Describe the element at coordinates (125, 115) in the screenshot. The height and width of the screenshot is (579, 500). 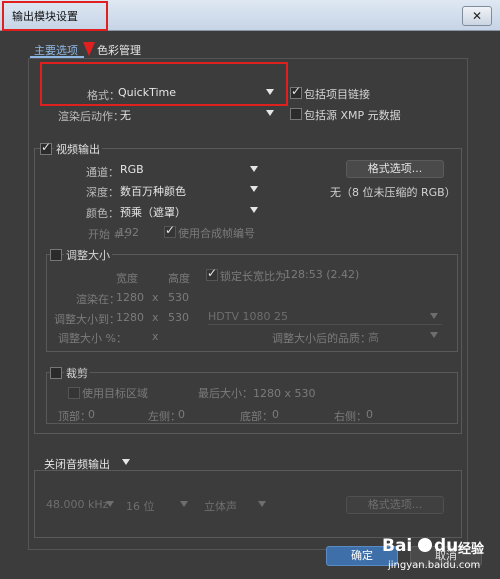
I see `post-render-value: 无` at that location.